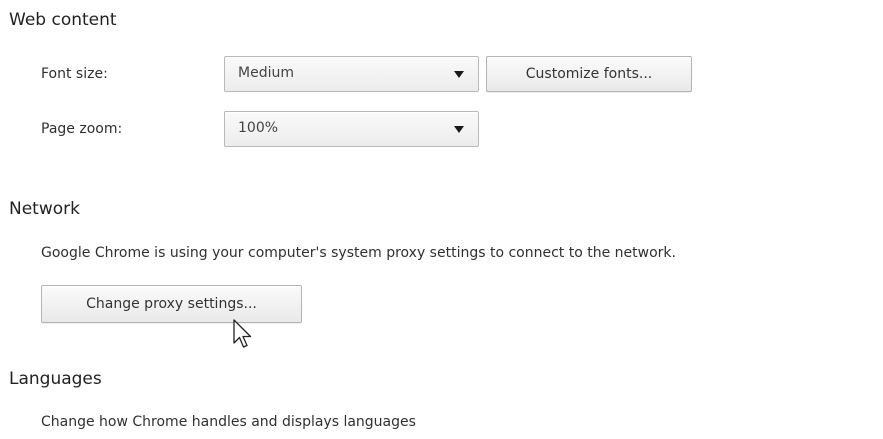  Describe the element at coordinates (351, 129) in the screenshot. I see `page-zoom-select: 100%` at that location.